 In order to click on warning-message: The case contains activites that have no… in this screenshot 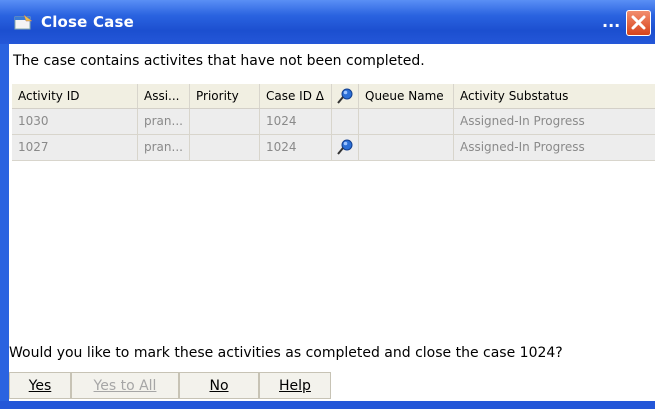, I will do `click(219, 61)`.